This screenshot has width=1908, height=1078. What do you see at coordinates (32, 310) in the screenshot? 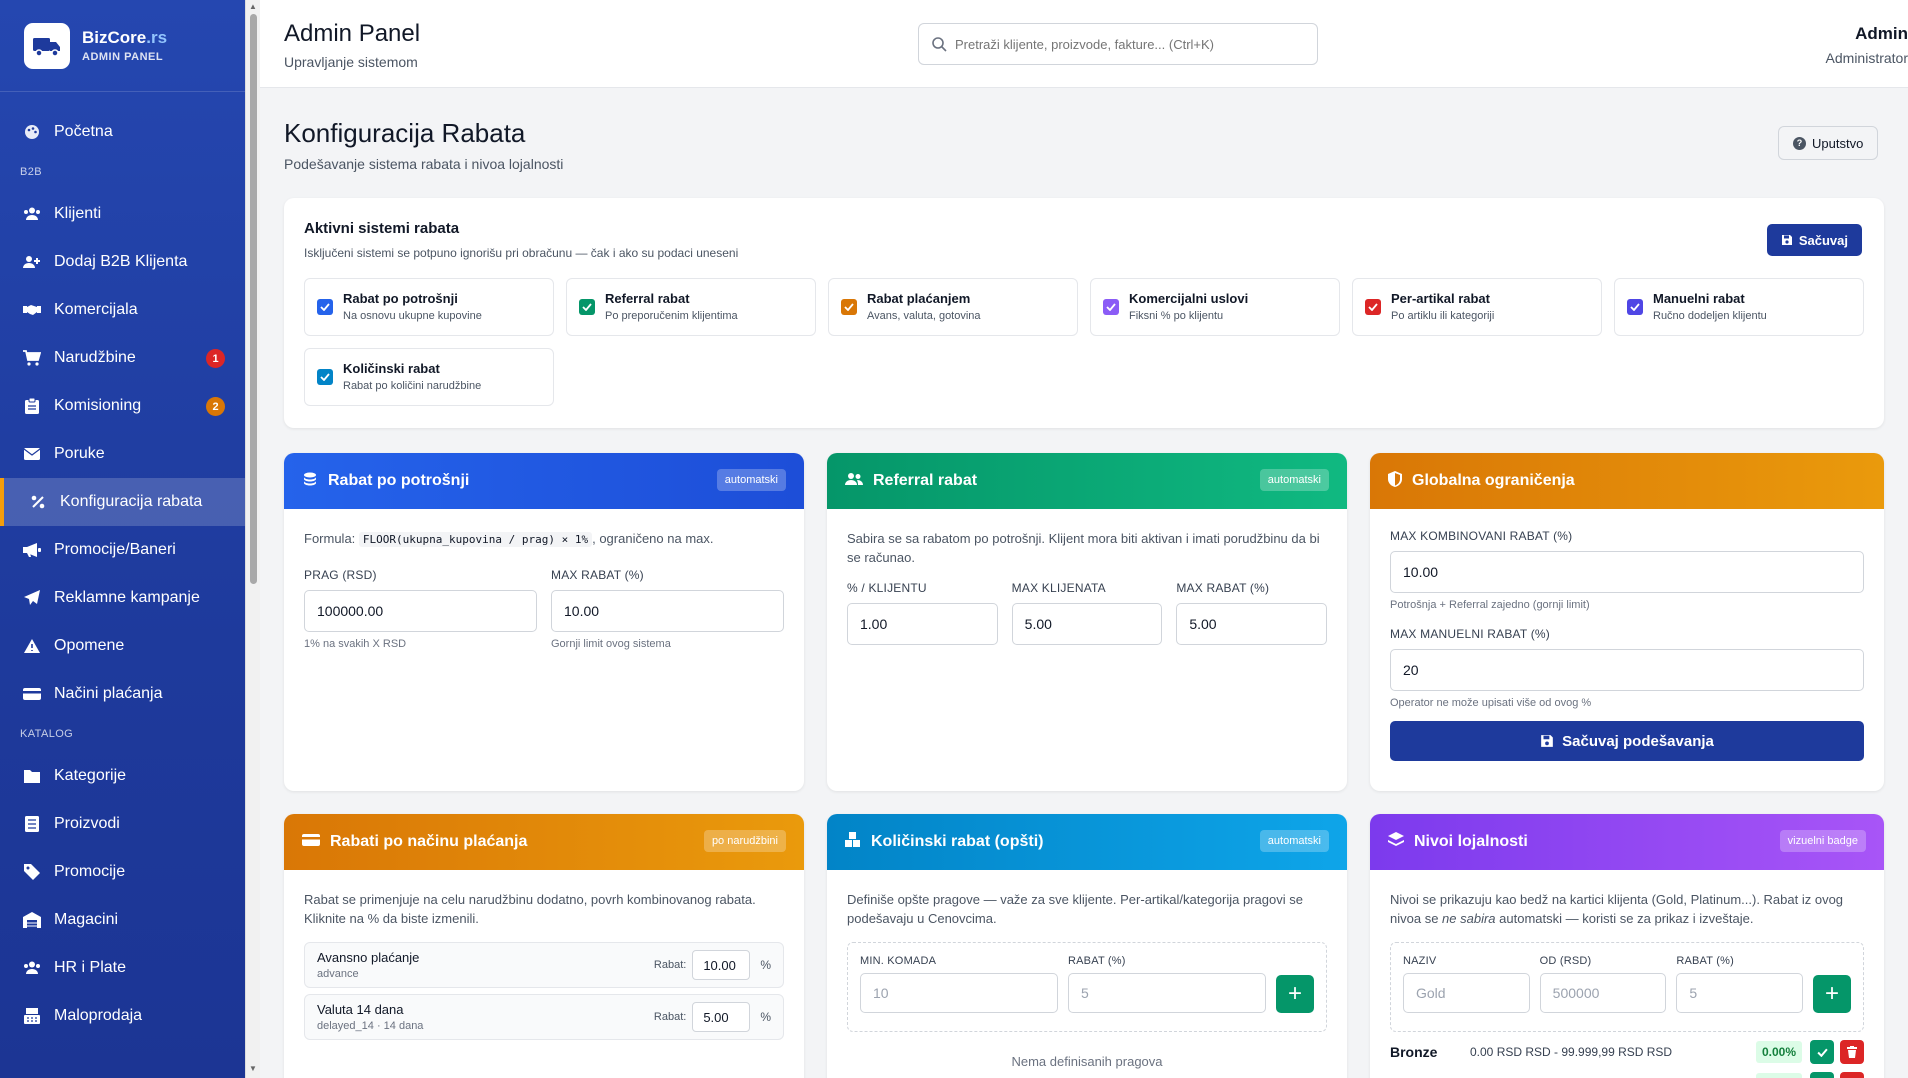
I see `handshake-icon` at bounding box center [32, 310].